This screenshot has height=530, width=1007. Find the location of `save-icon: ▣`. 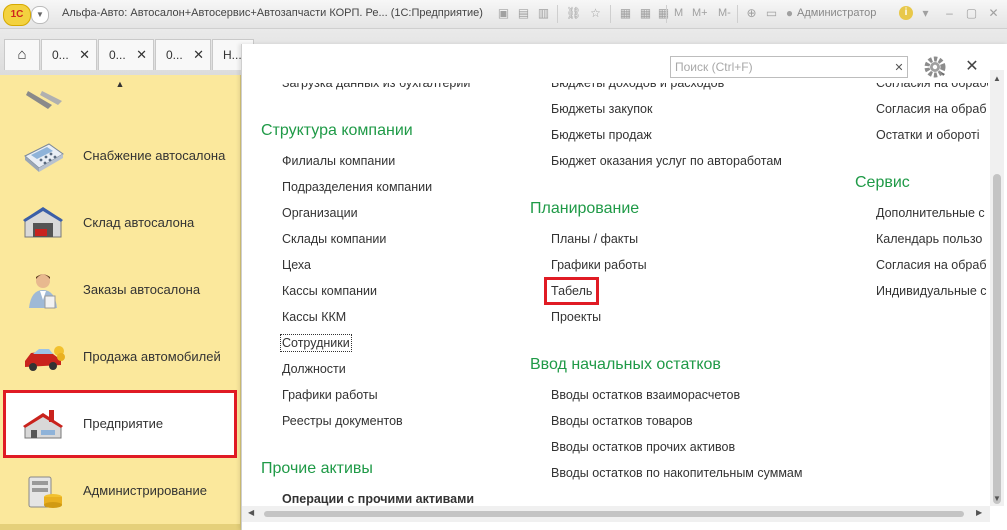

save-icon: ▣ is located at coordinates (503, 13).